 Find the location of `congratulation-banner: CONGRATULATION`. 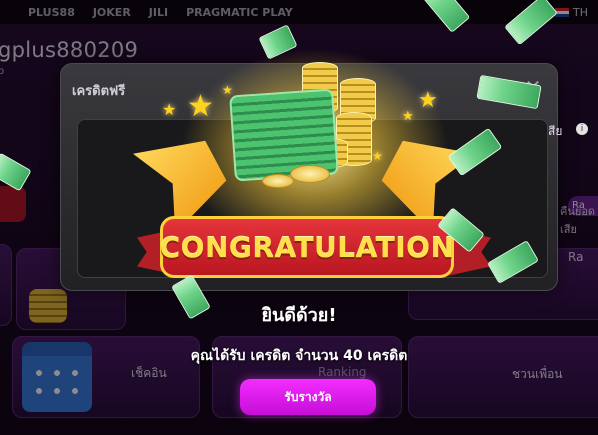

congratulation-banner: CONGRATULATION is located at coordinates (307, 247).